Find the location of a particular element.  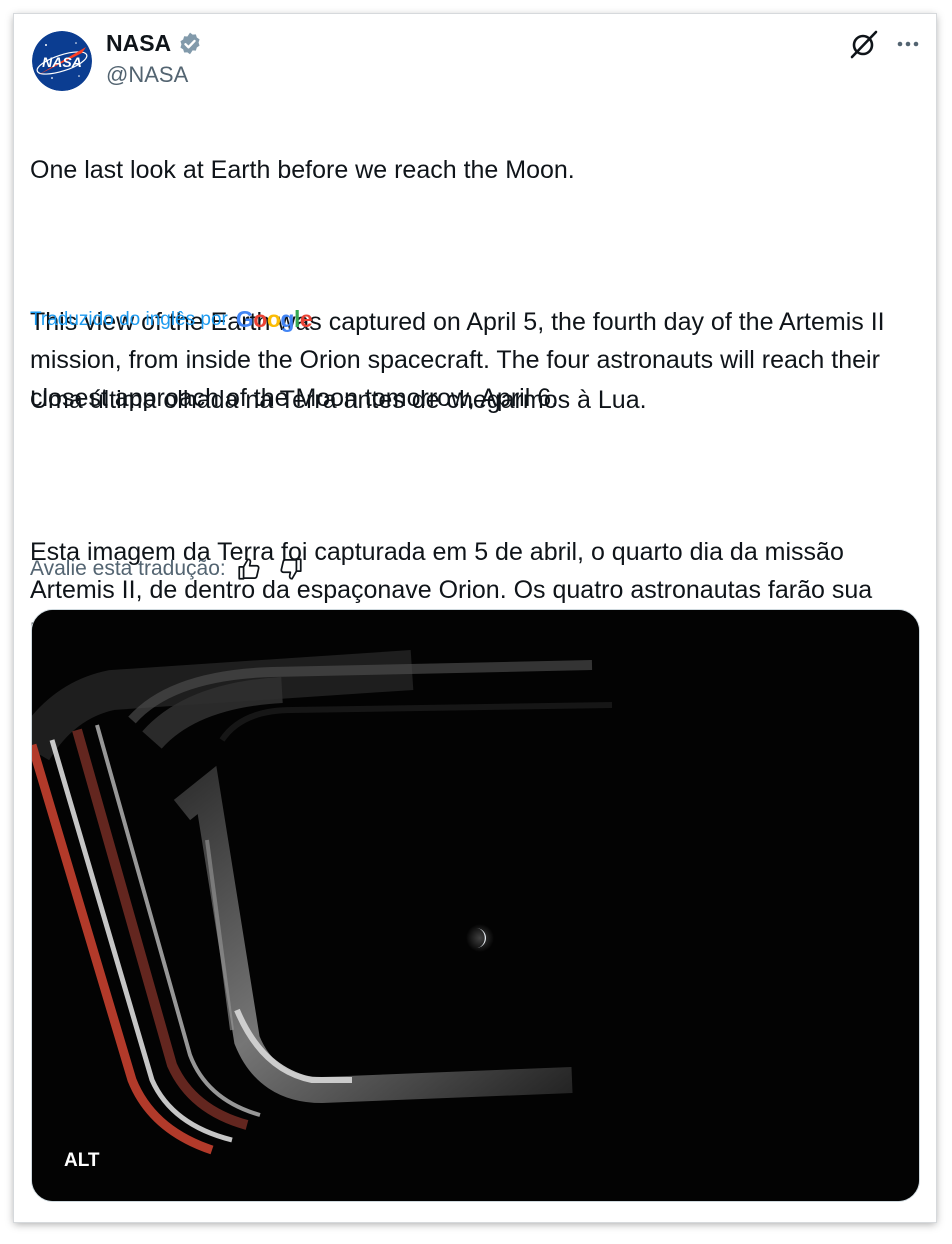

rate-translation: Avalie esta tradução: is located at coordinates (167, 569).